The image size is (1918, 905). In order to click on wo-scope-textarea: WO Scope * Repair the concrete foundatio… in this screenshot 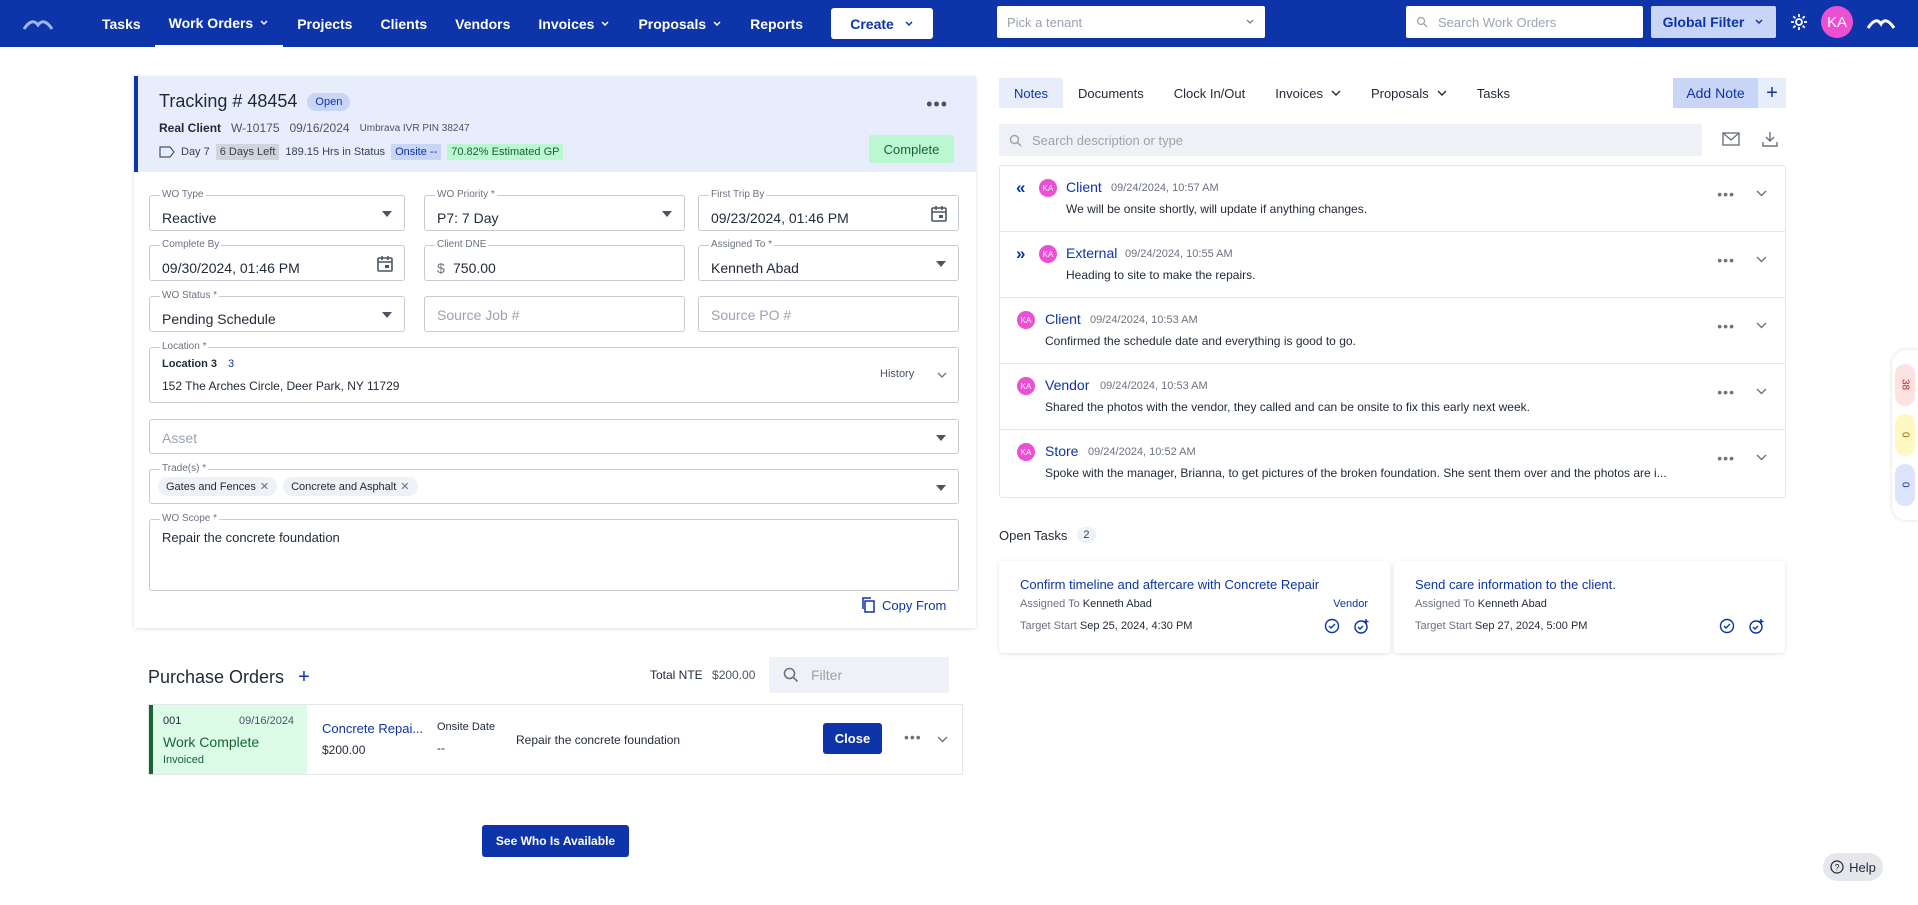, I will do `click(554, 552)`.